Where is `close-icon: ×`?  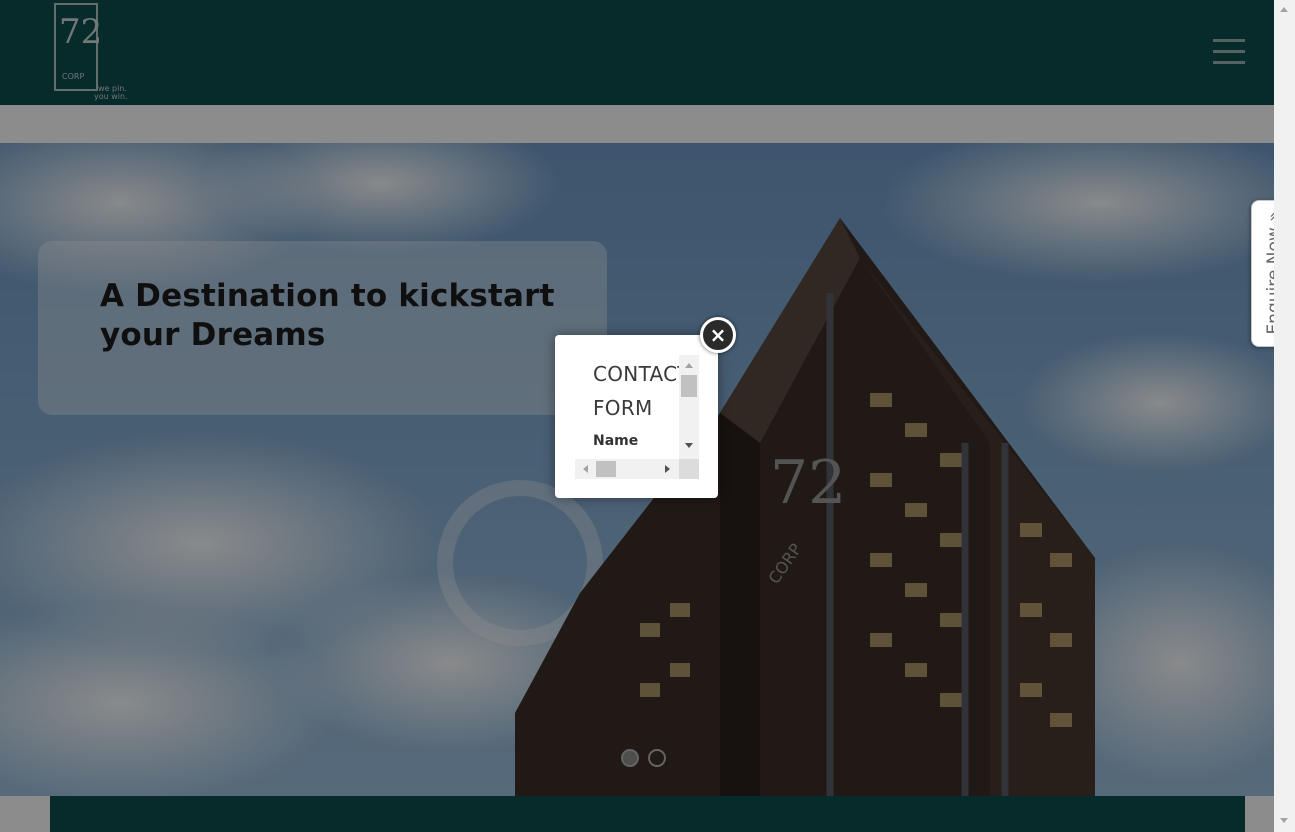
close-icon: × is located at coordinates (718, 335).